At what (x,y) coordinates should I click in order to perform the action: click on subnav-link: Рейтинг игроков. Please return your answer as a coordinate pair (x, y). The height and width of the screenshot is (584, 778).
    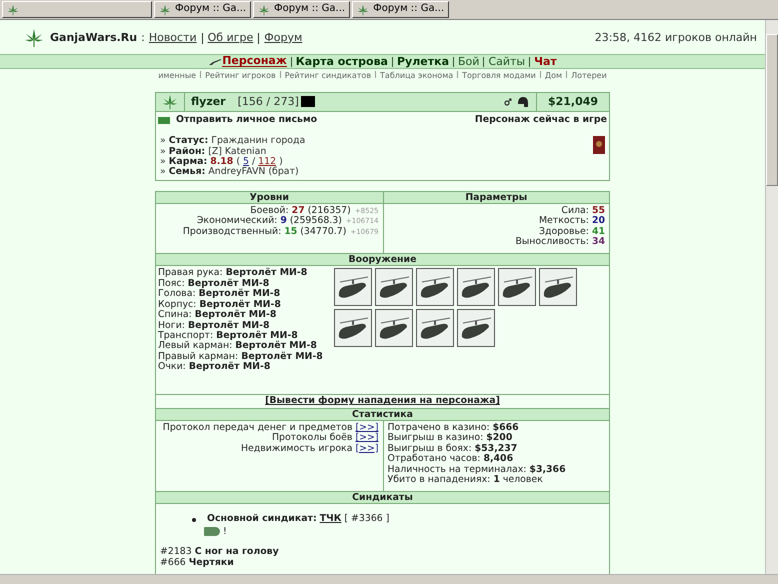
    Looking at the image, I should click on (240, 76).